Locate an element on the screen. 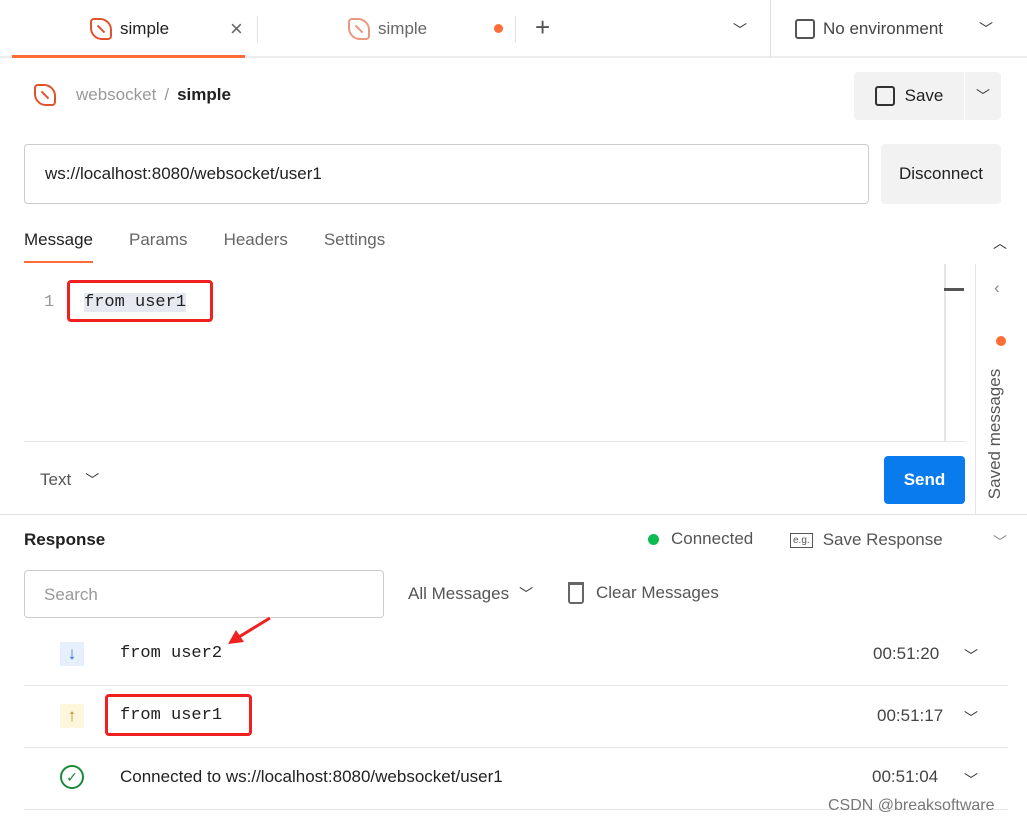 This screenshot has width=1027, height=822. save-response-label: Save Response is located at coordinates (882, 539).